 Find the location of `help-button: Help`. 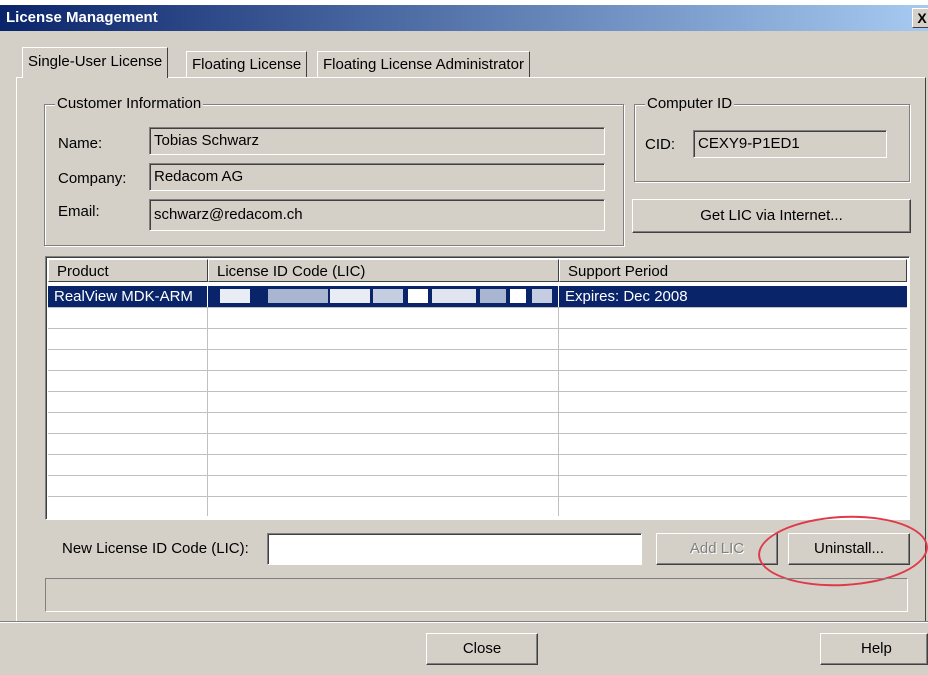

help-button: Help is located at coordinates (874, 649).